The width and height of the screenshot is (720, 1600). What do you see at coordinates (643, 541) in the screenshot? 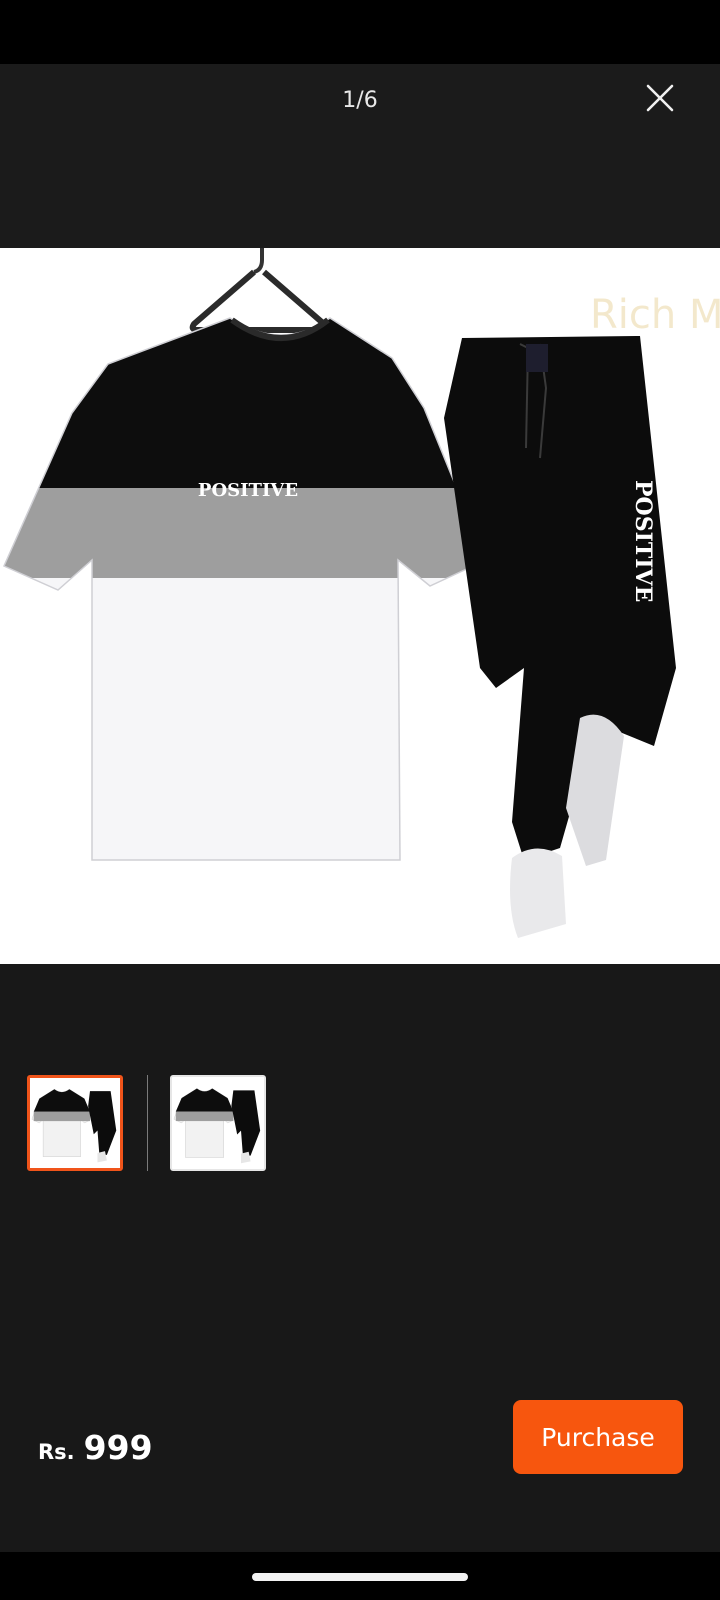
I see `pants-print: POSITIVE` at bounding box center [643, 541].